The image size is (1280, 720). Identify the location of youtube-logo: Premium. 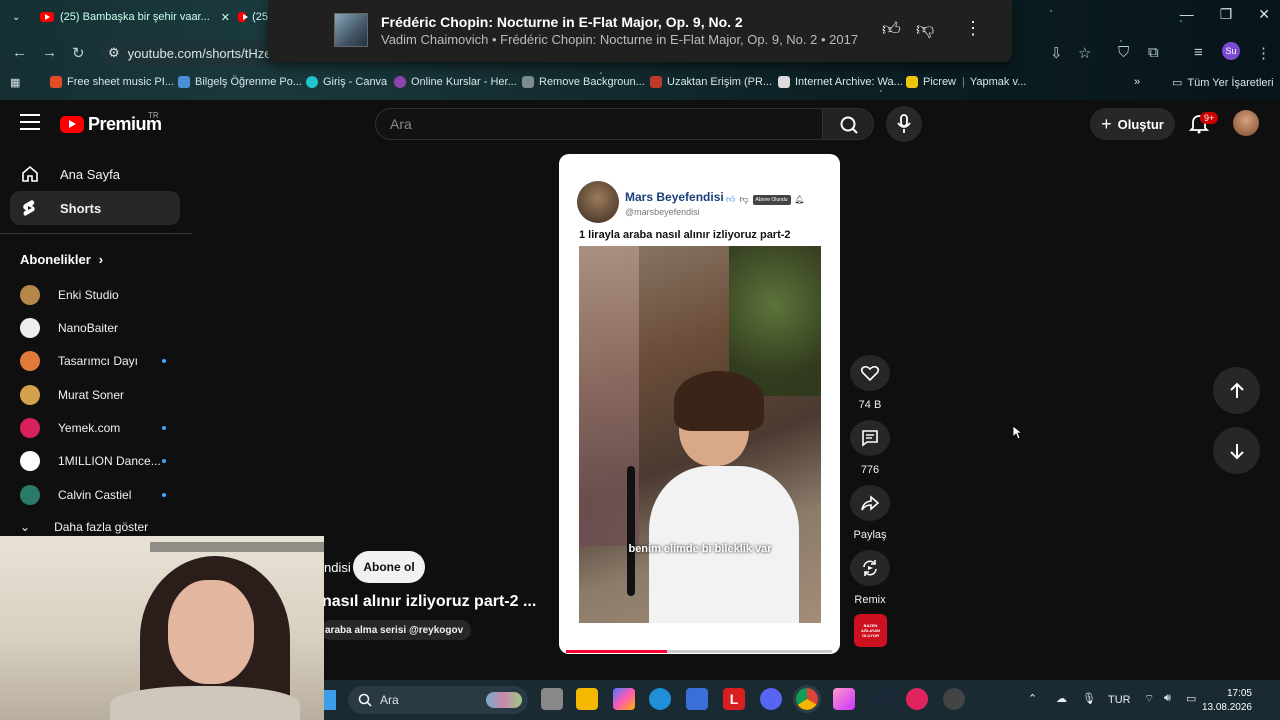
(111, 124).